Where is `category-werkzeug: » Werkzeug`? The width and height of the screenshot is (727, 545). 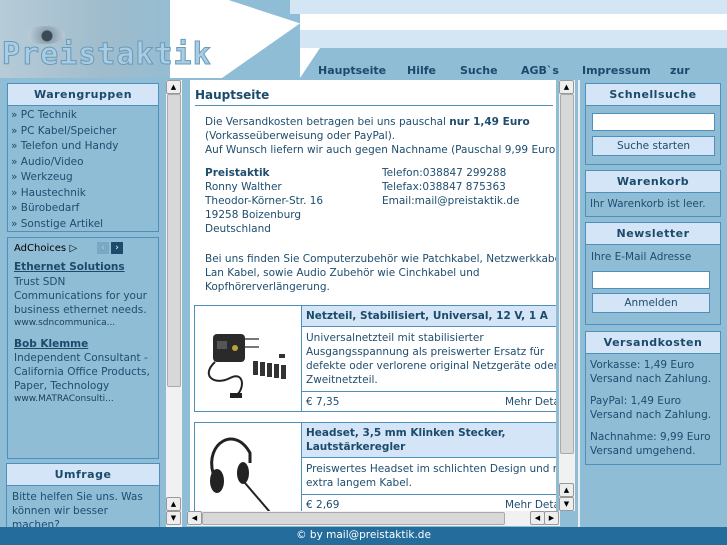
category-werkzeug: » Werkzeug is located at coordinates (83, 178).